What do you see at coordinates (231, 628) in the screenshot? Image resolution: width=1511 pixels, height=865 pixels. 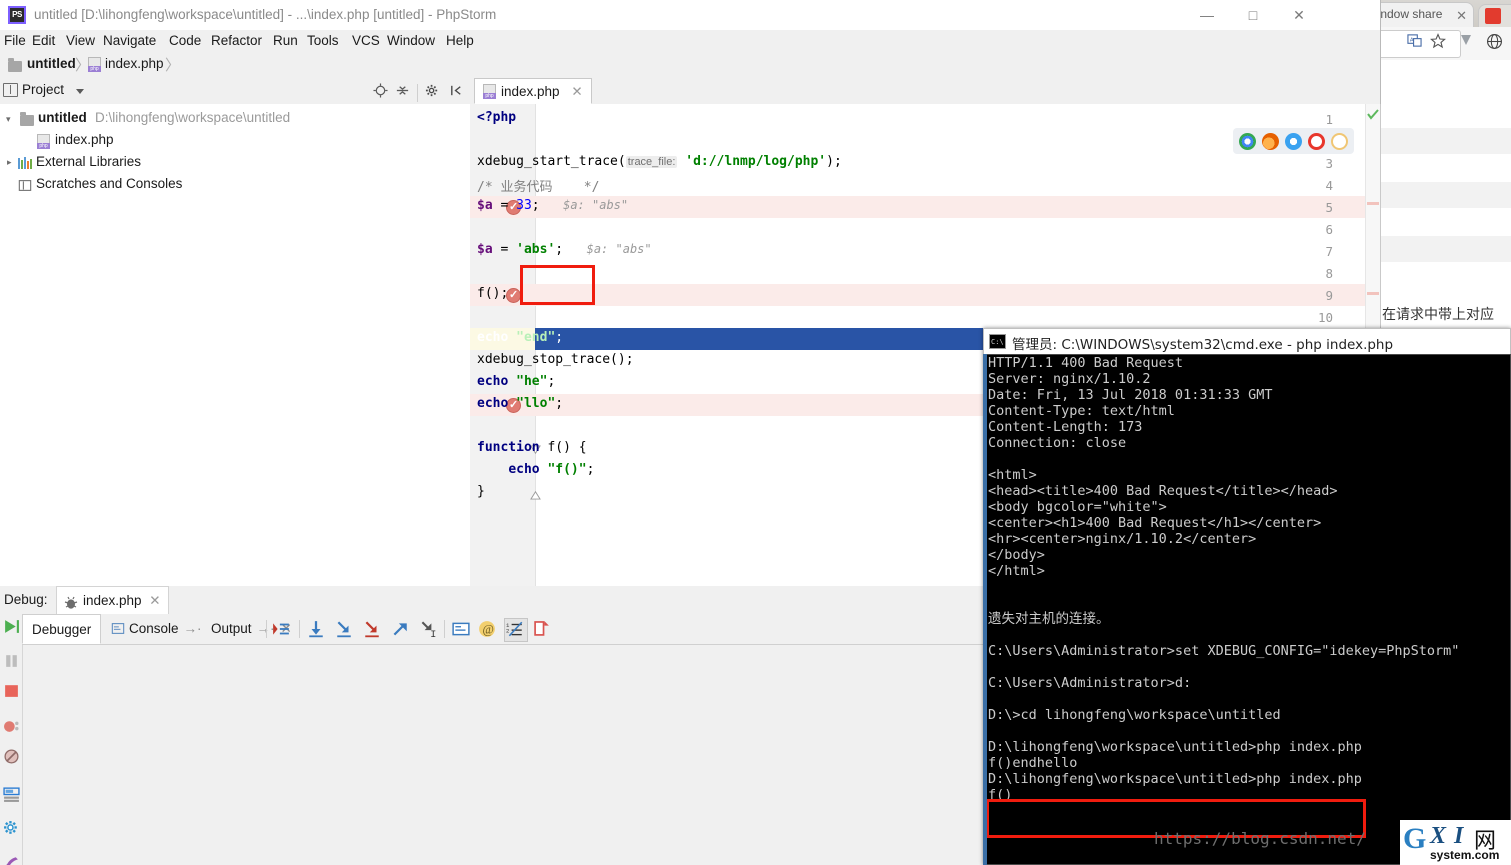 I see `tab-output-label: Output` at bounding box center [231, 628].